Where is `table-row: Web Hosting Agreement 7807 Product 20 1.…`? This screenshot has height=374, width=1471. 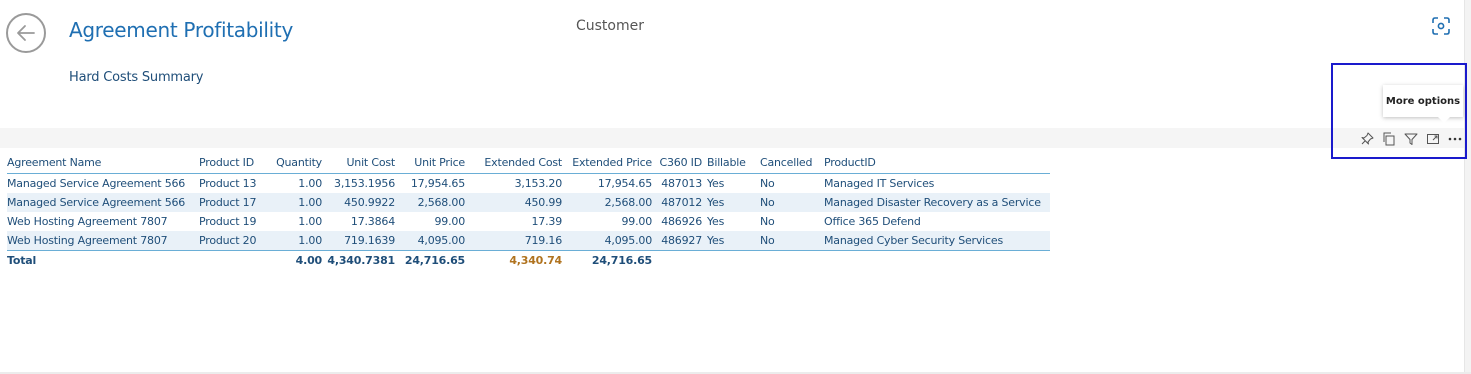 table-row: Web Hosting Agreement 7807 Product 20 1.… is located at coordinates (528, 241).